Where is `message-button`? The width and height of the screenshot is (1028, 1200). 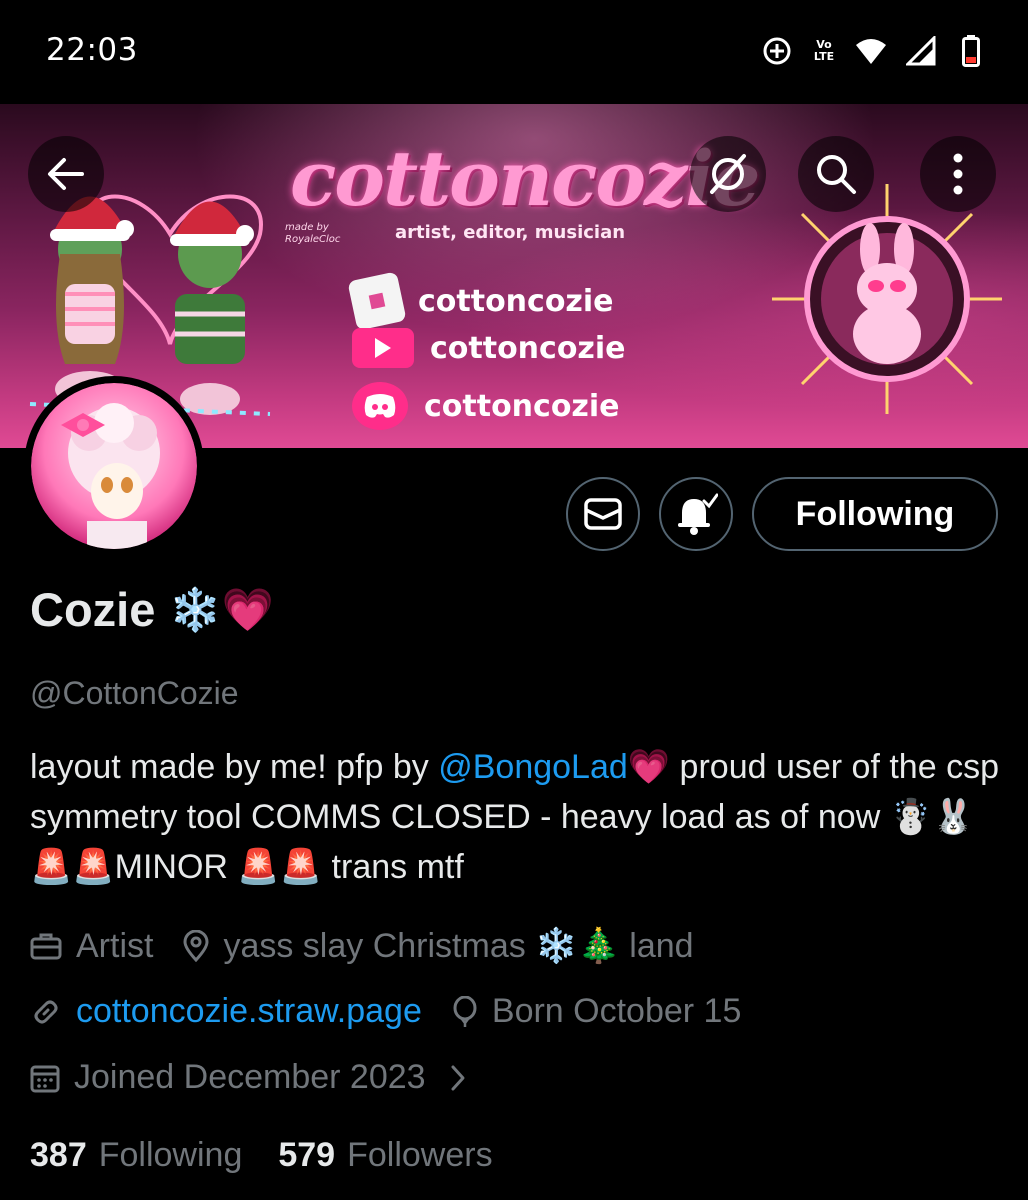
message-button is located at coordinates (603, 514).